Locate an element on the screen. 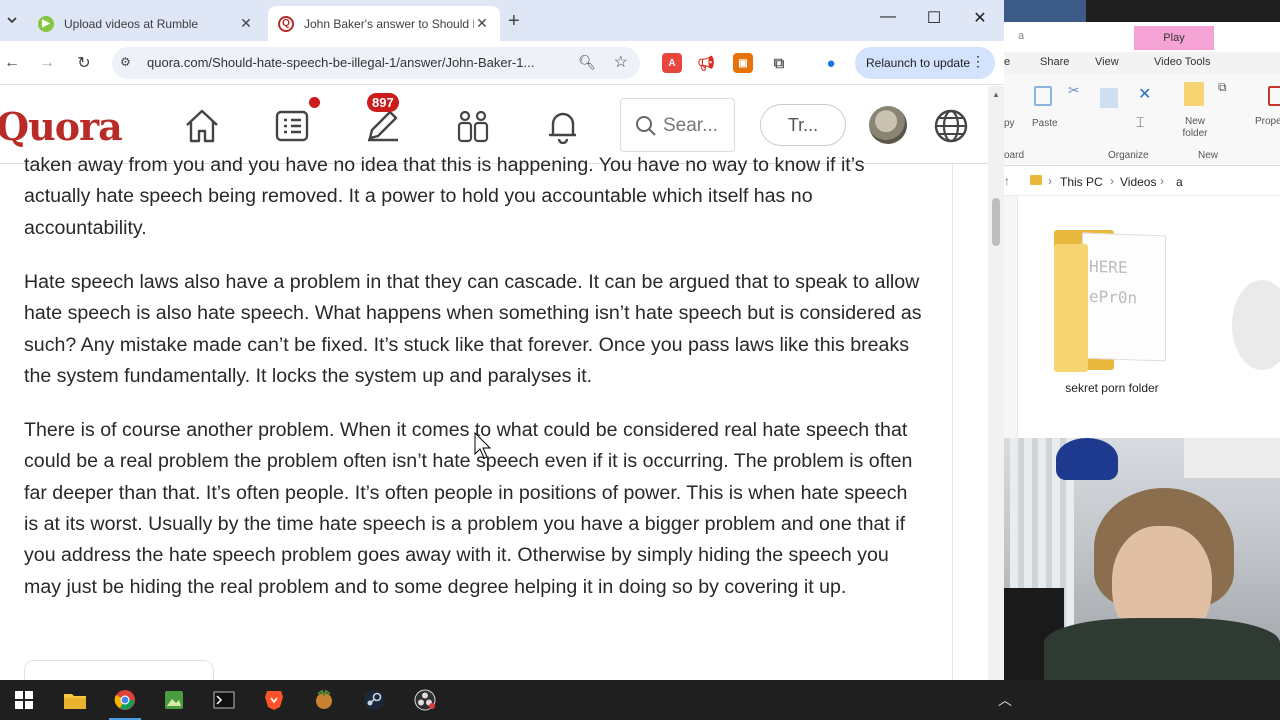 This screenshot has height=720, width=1280. ribbon-tab-share: Share is located at coordinates (1054, 62).